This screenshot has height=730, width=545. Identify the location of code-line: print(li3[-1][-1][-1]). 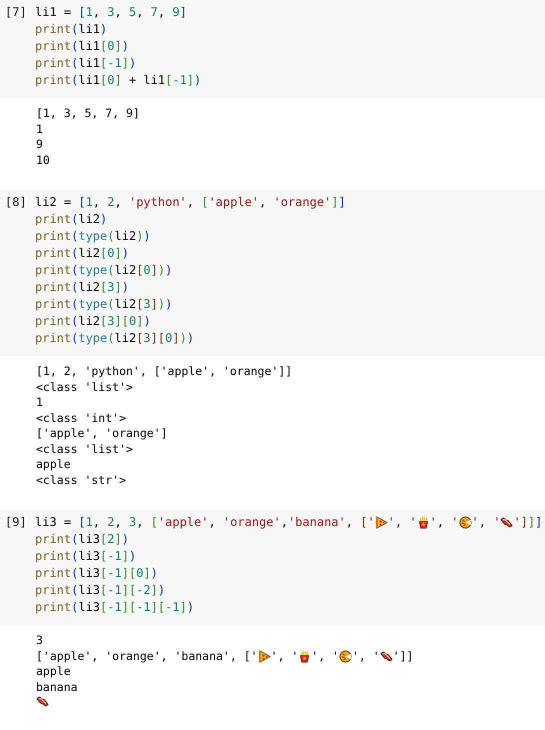
(114, 607).